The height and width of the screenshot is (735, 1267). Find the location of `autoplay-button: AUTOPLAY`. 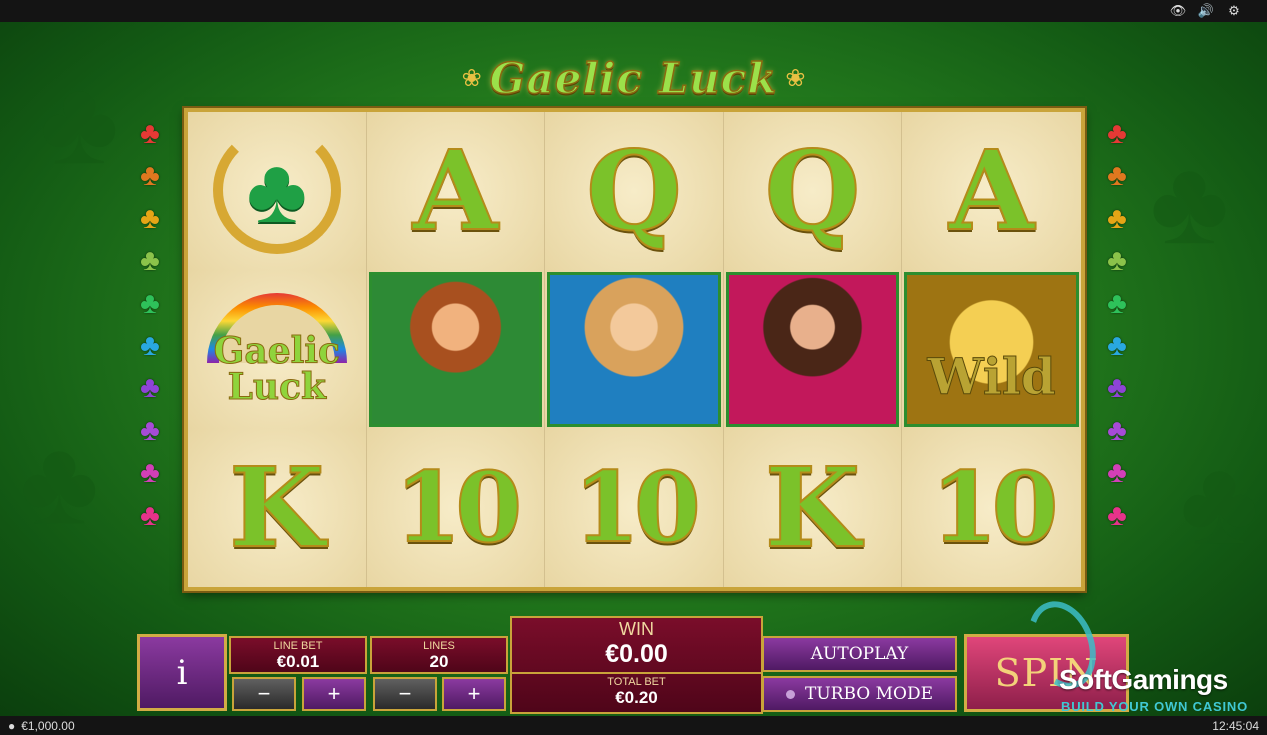

autoplay-button: AUTOPLAY is located at coordinates (859, 654).